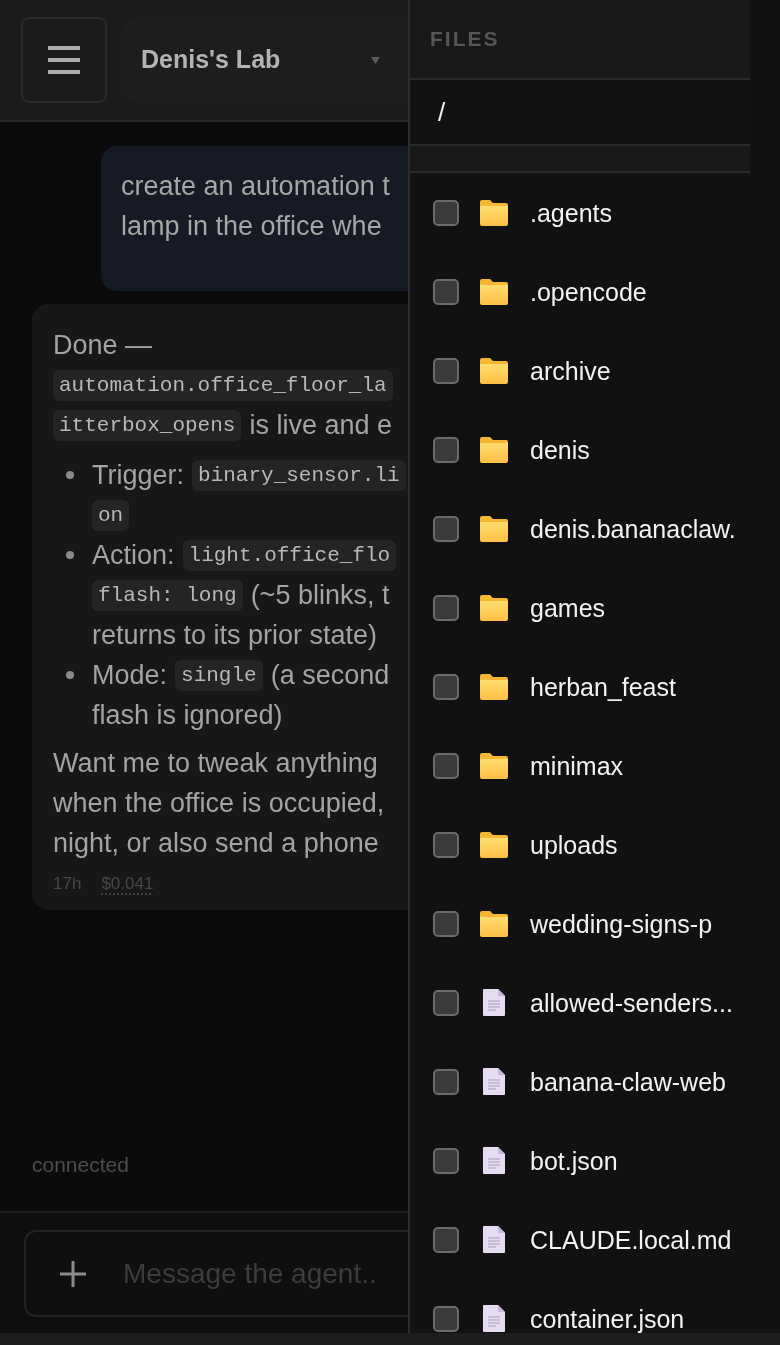  I want to click on menu-button, so click(64, 60).